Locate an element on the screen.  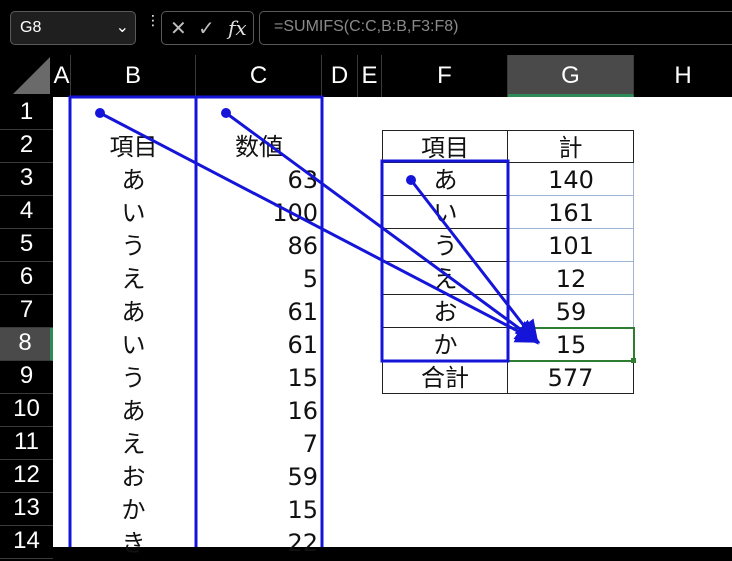
arrow-from-criteria is located at coordinates (474, 262).